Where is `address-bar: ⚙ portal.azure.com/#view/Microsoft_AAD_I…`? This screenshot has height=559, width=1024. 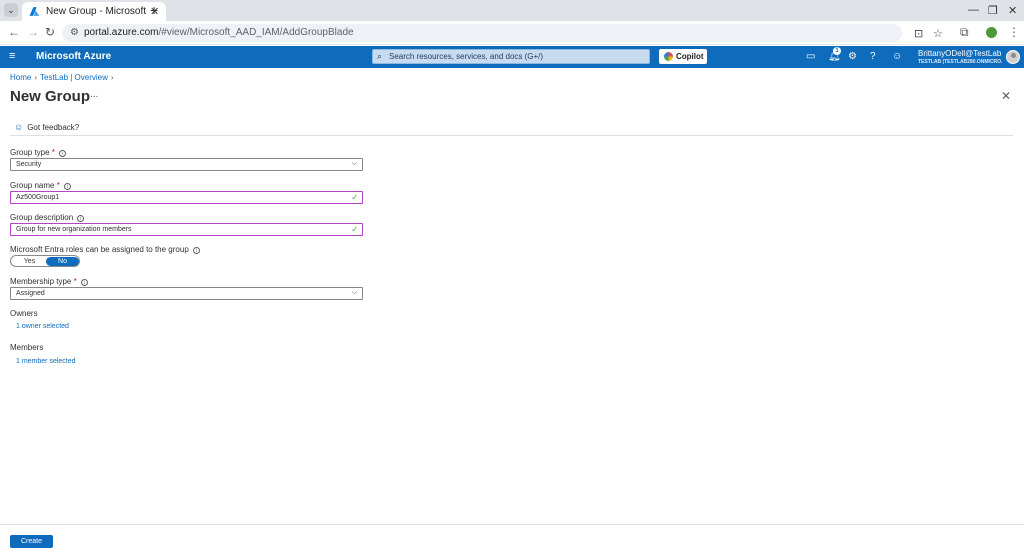
address-bar: ⚙ portal.azure.com/#view/Microsoft_AAD_I… is located at coordinates (502, 33).